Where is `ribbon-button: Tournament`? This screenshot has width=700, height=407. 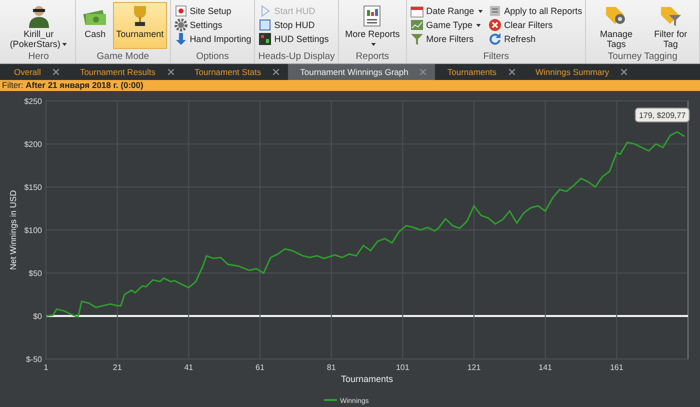
ribbon-button: Tournament is located at coordinates (140, 25).